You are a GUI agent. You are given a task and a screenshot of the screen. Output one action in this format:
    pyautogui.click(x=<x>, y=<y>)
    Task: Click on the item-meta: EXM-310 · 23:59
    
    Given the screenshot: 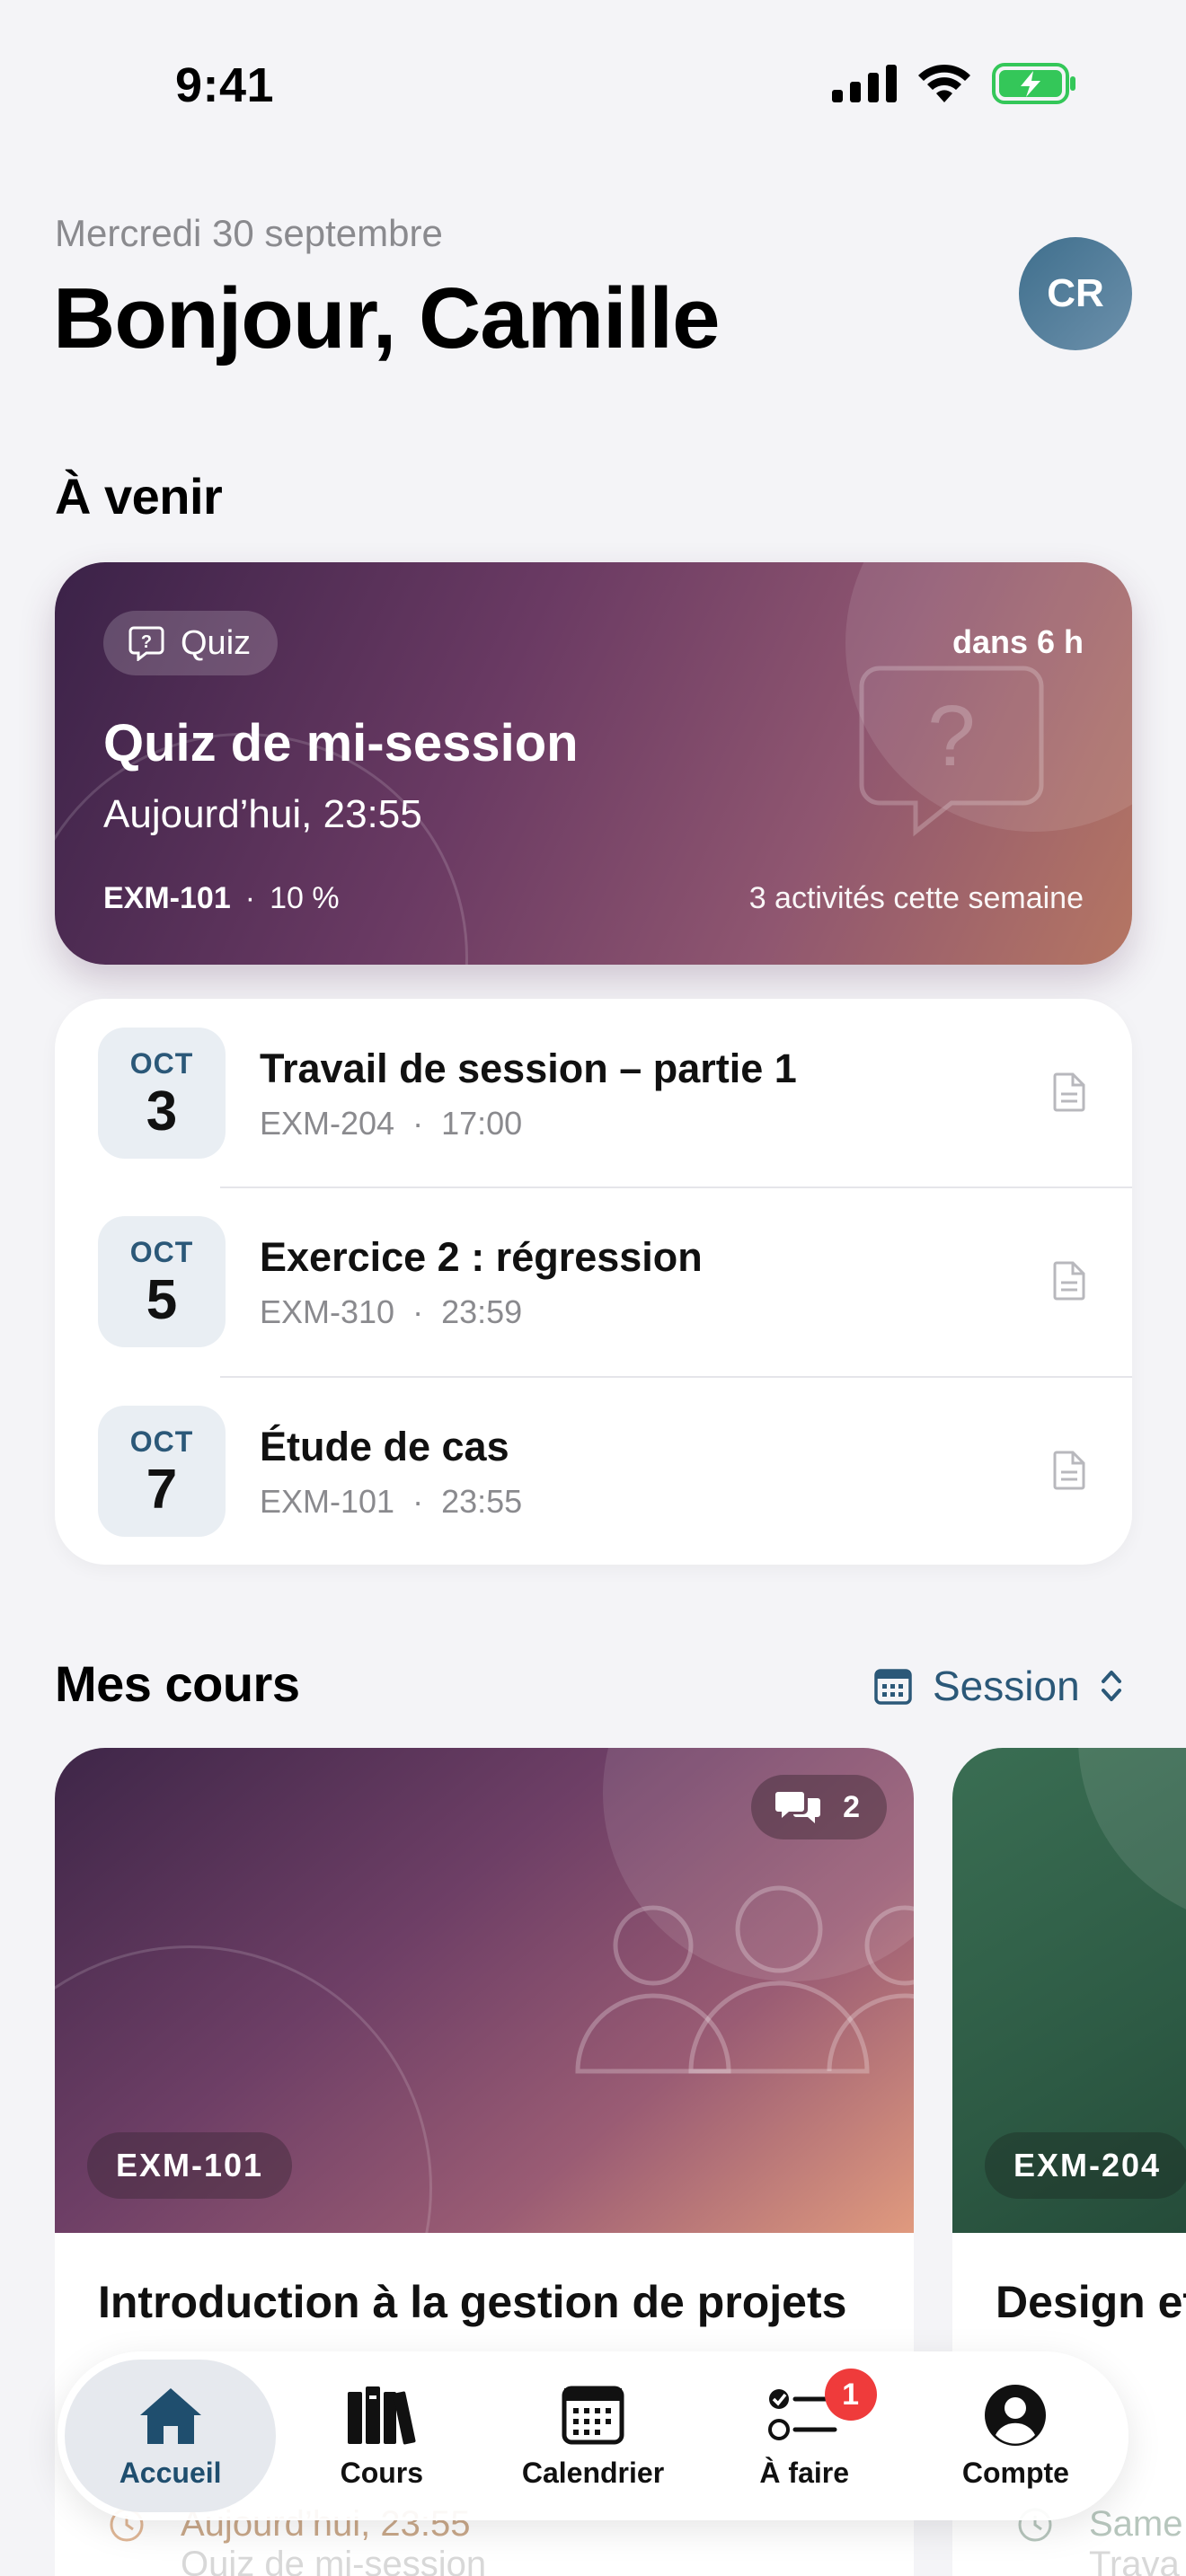 What is the action you would take?
    pyautogui.click(x=391, y=1311)
    